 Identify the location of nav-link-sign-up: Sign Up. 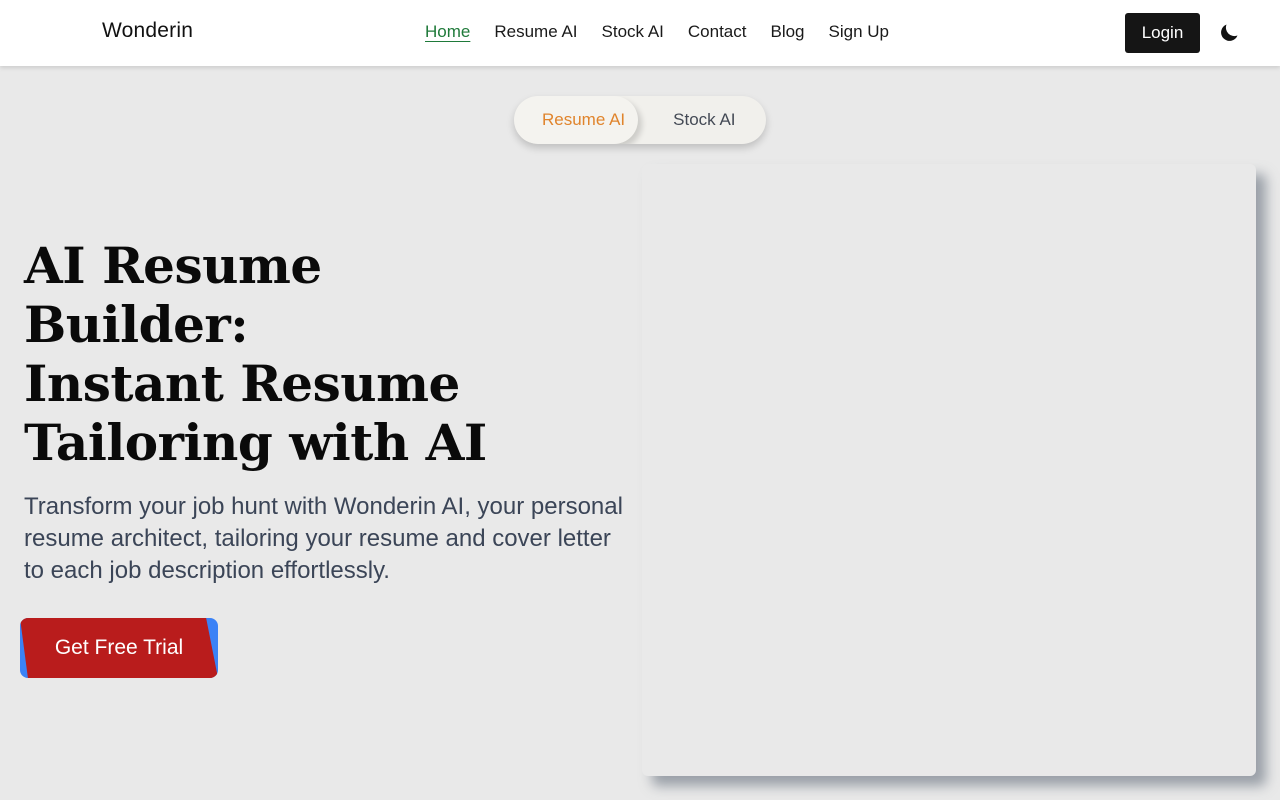
(859, 32).